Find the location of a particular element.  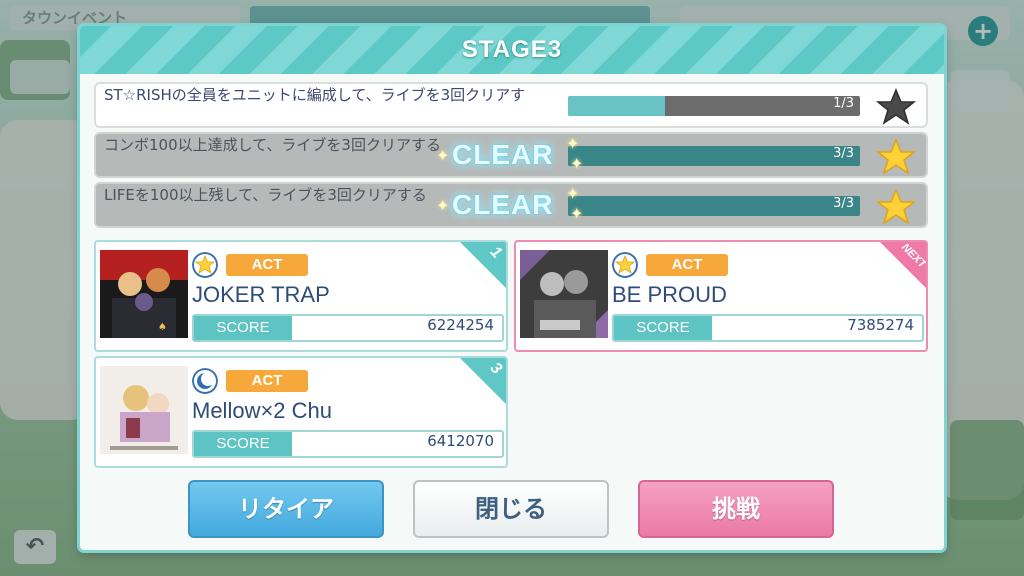

score-value: 7385274 is located at coordinates (880, 325).